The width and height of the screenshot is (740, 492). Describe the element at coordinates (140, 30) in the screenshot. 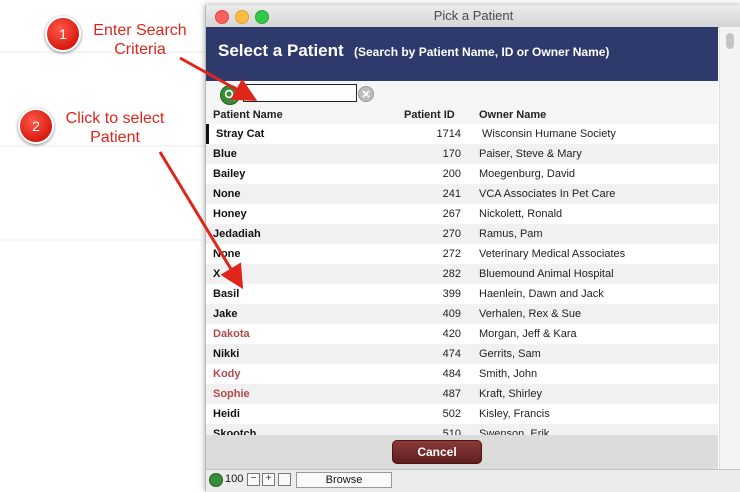

I see `callout-1-line1: Enter Search` at that location.